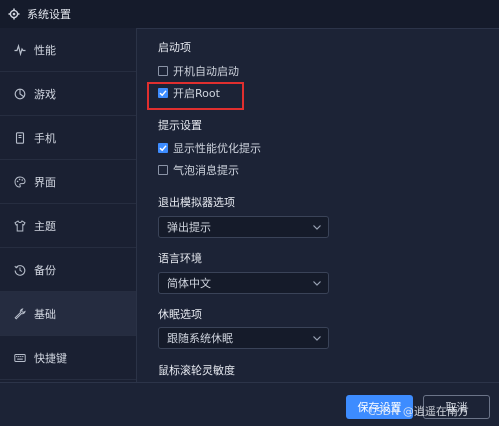 The image size is (499, 426). I want to click on palette-icon, so click(20, 181).